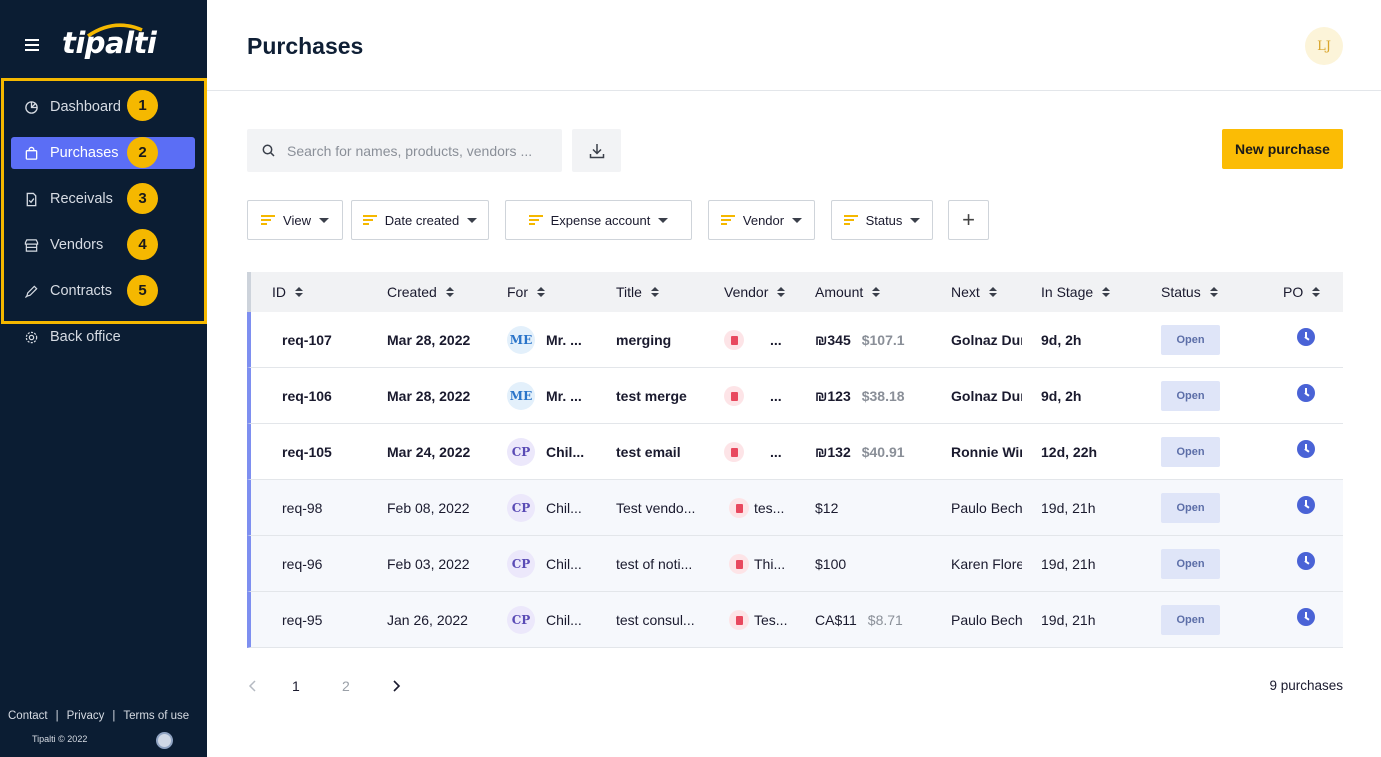  I want to click on cell-amount: ₪132 $40.91, so click(880, 452).